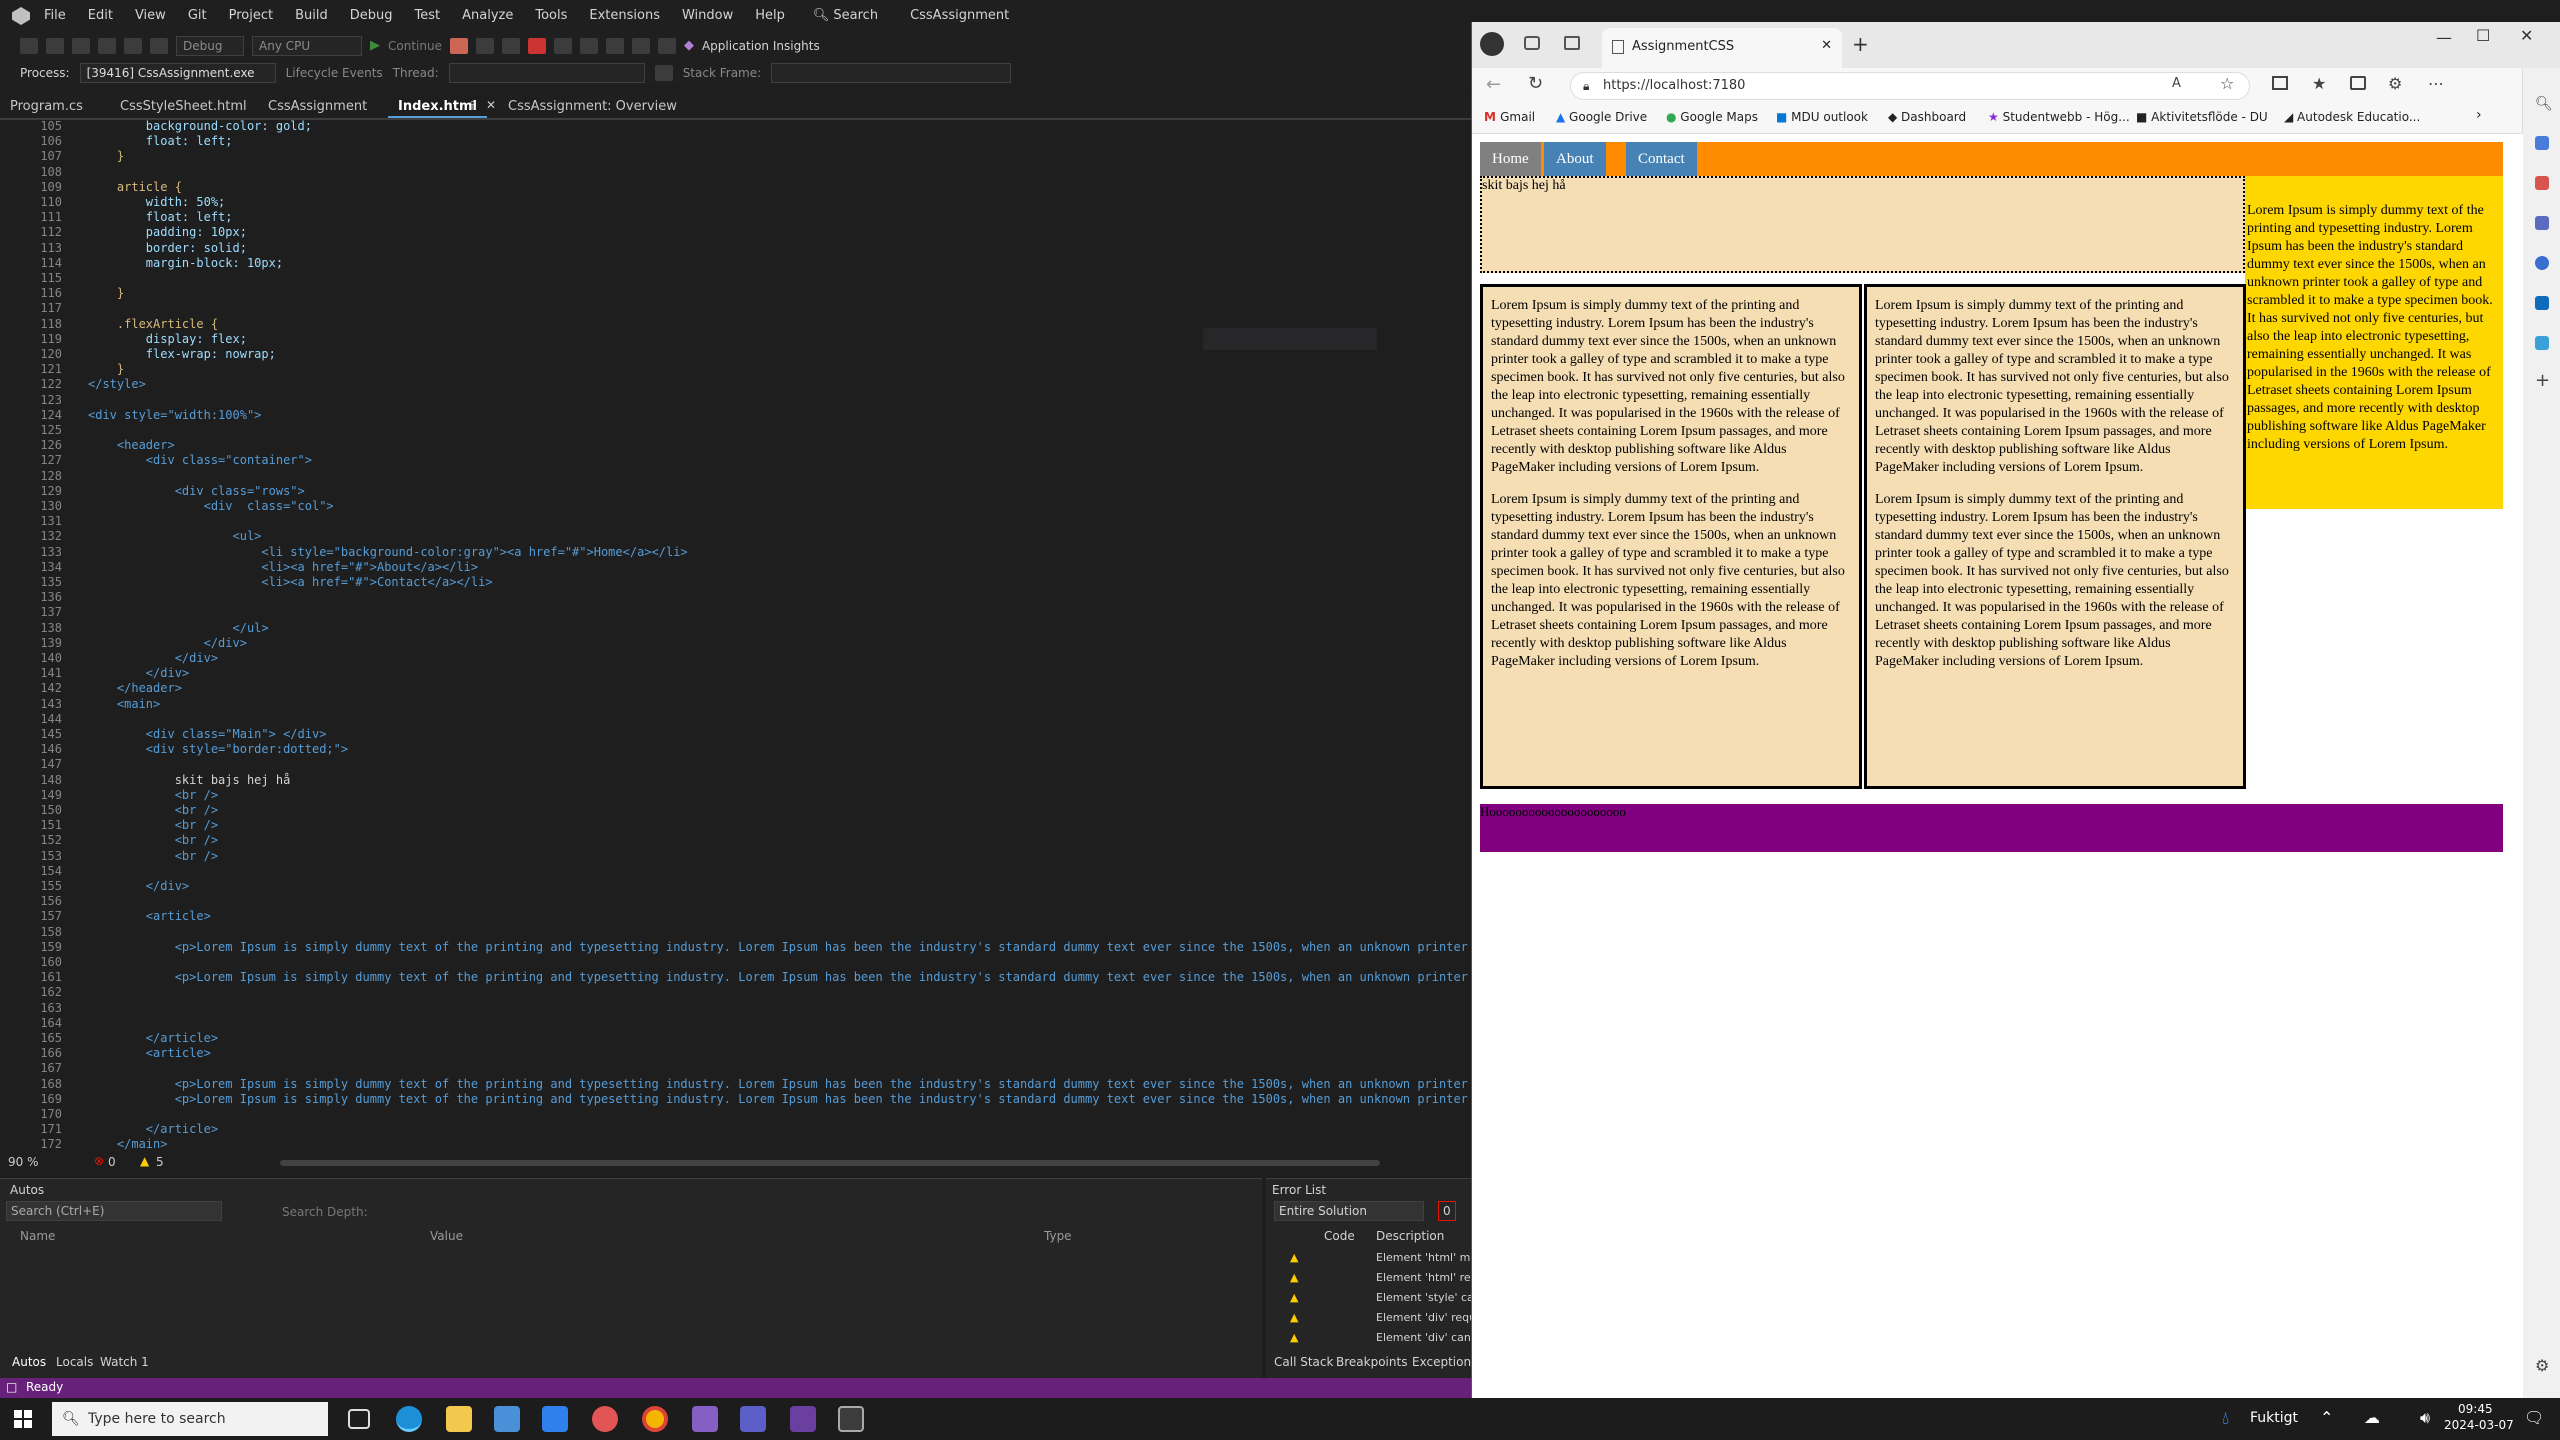 This screenshot has width=2560, height=1440. Describe the element at coordinates (487, 16) in the screenshot. I see `menu-analyze: Analyze` at that location.